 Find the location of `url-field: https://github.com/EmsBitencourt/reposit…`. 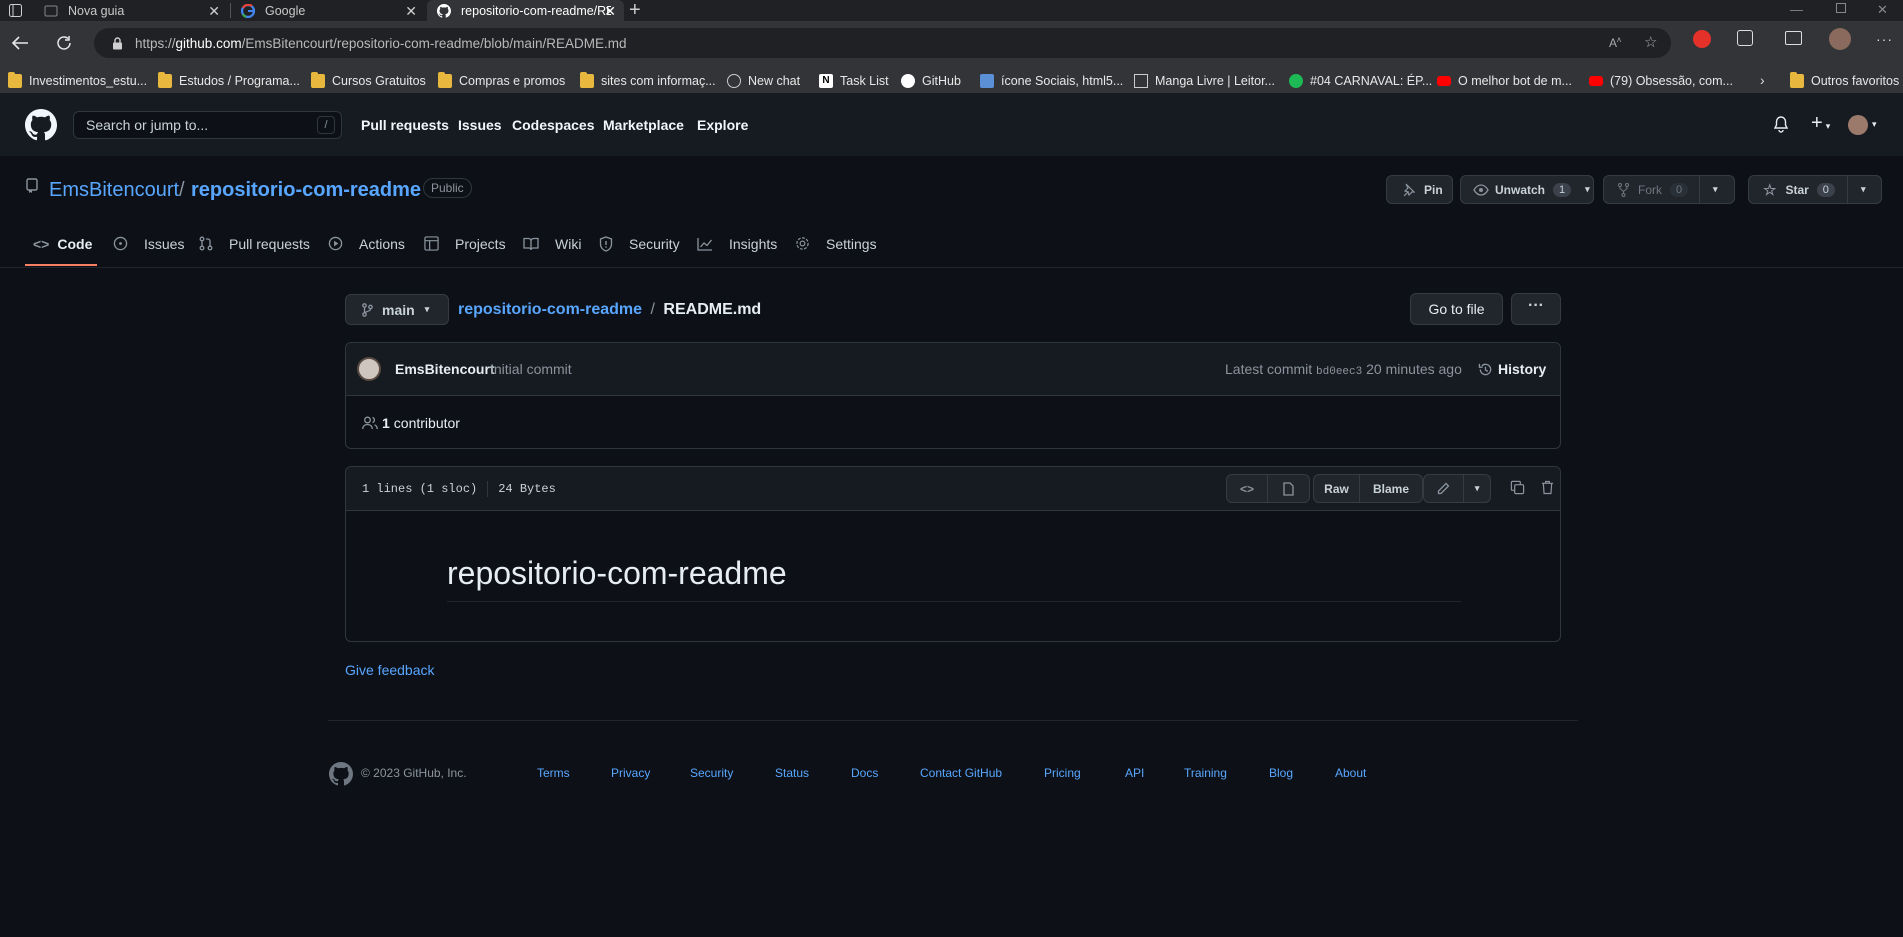

url-field: https://github.com/EmsBitencourt/reposit… is located at coordinates (882, 43).